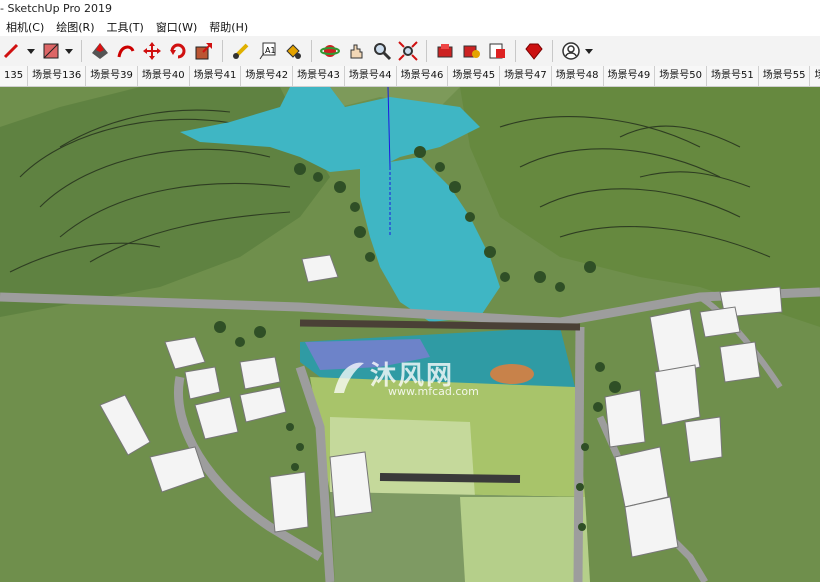  I want to click on scene-tab: 场景号47, so click(526, 76).